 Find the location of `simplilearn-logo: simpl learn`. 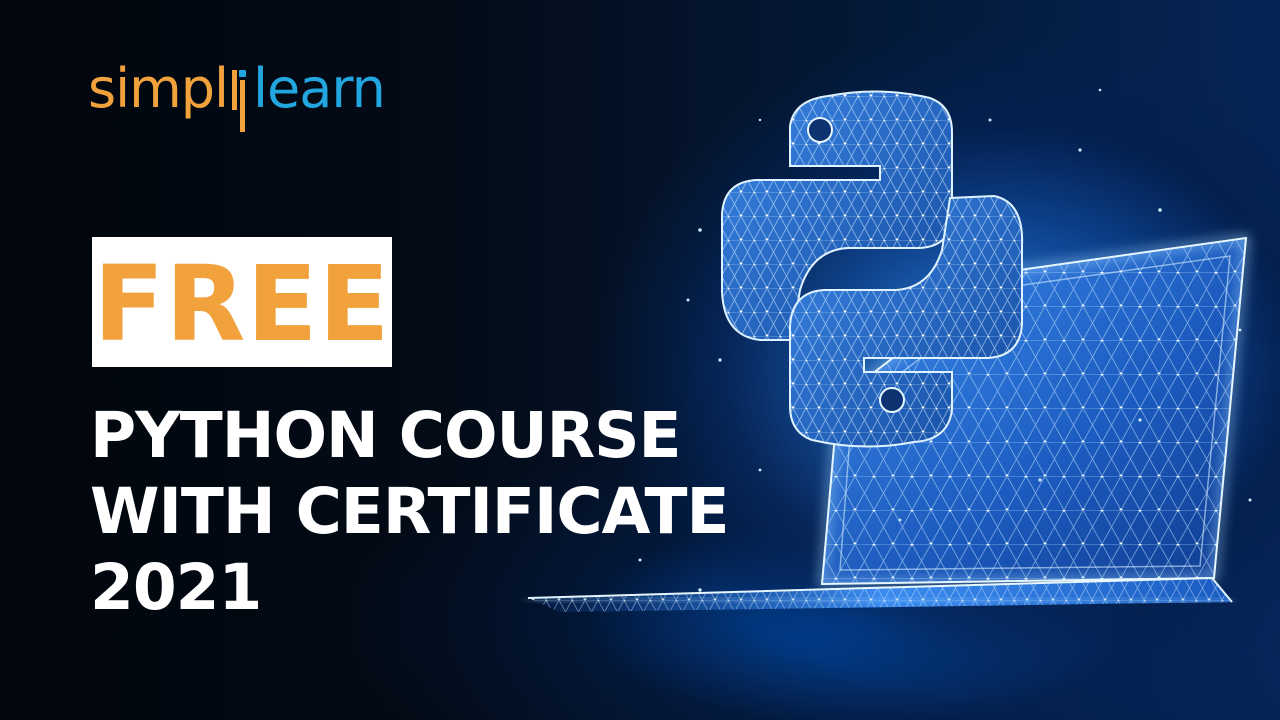

simplilearn-logo: simpl learn is located at coordinates (237, 96).